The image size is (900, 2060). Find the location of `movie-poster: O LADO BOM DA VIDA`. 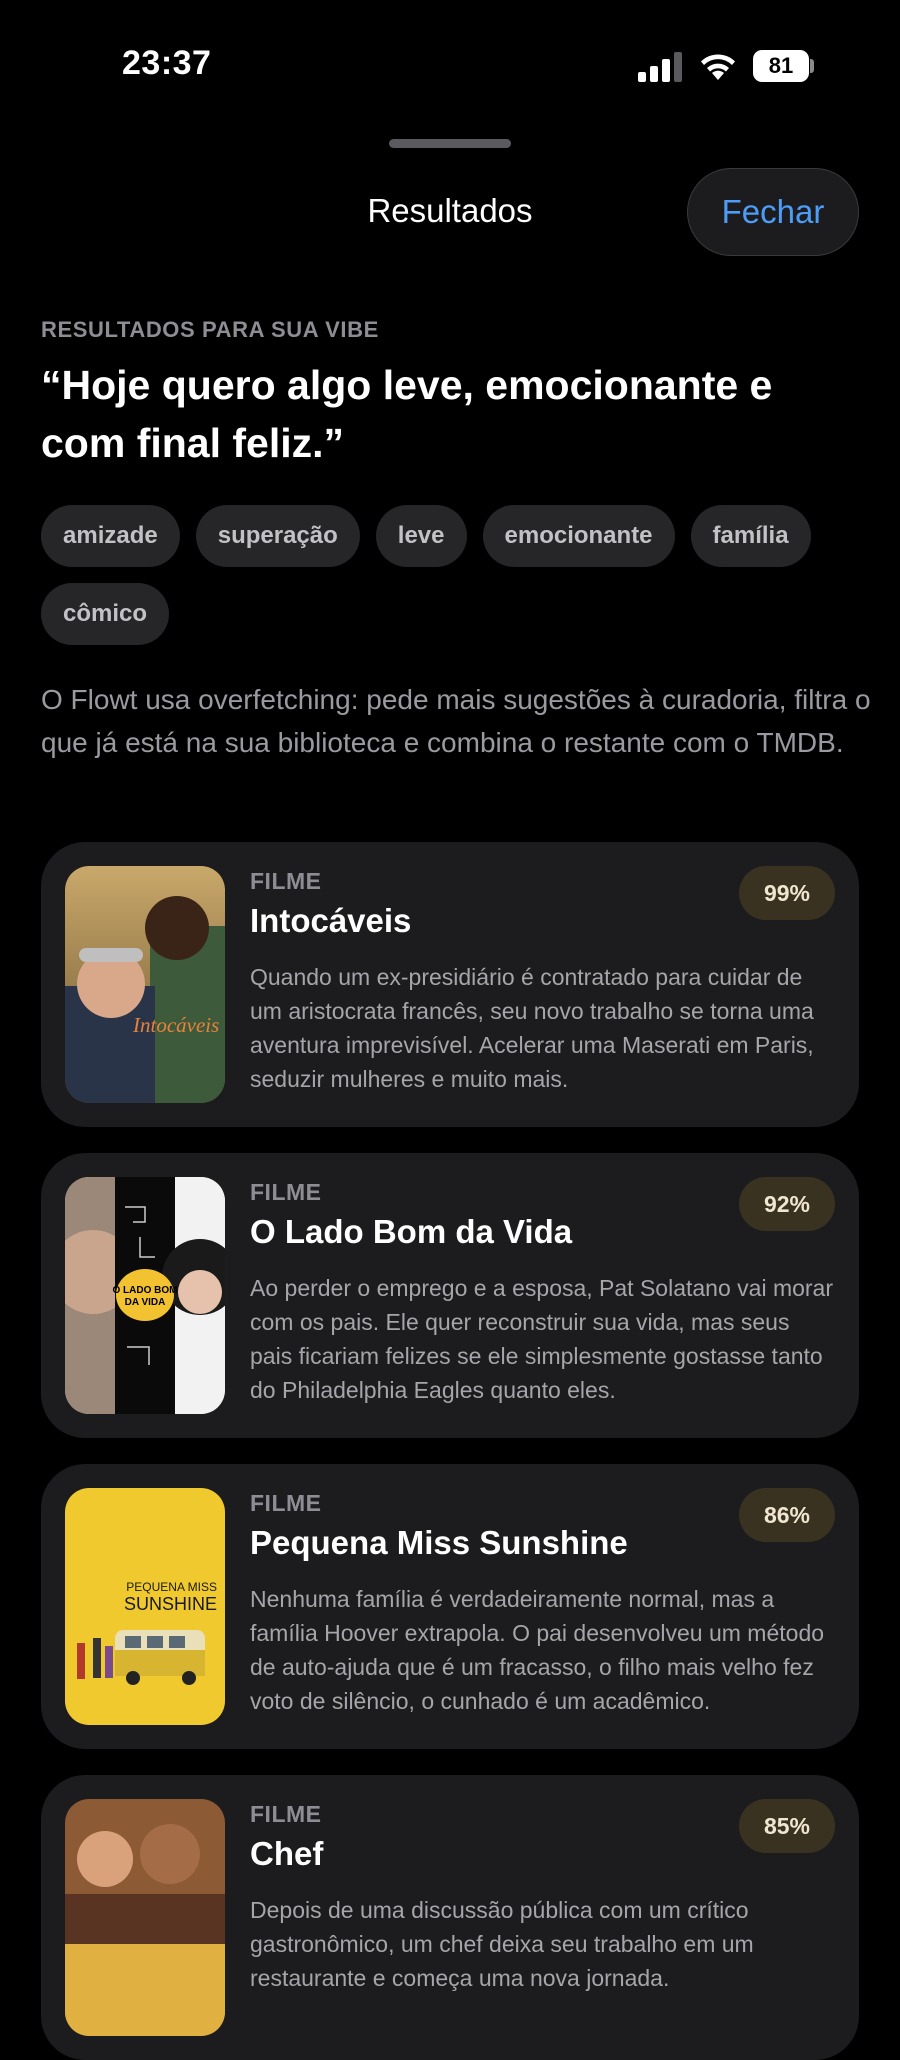

movie-poster: O LADO BOM DA VIDA is located at coordinates (145, 1295).